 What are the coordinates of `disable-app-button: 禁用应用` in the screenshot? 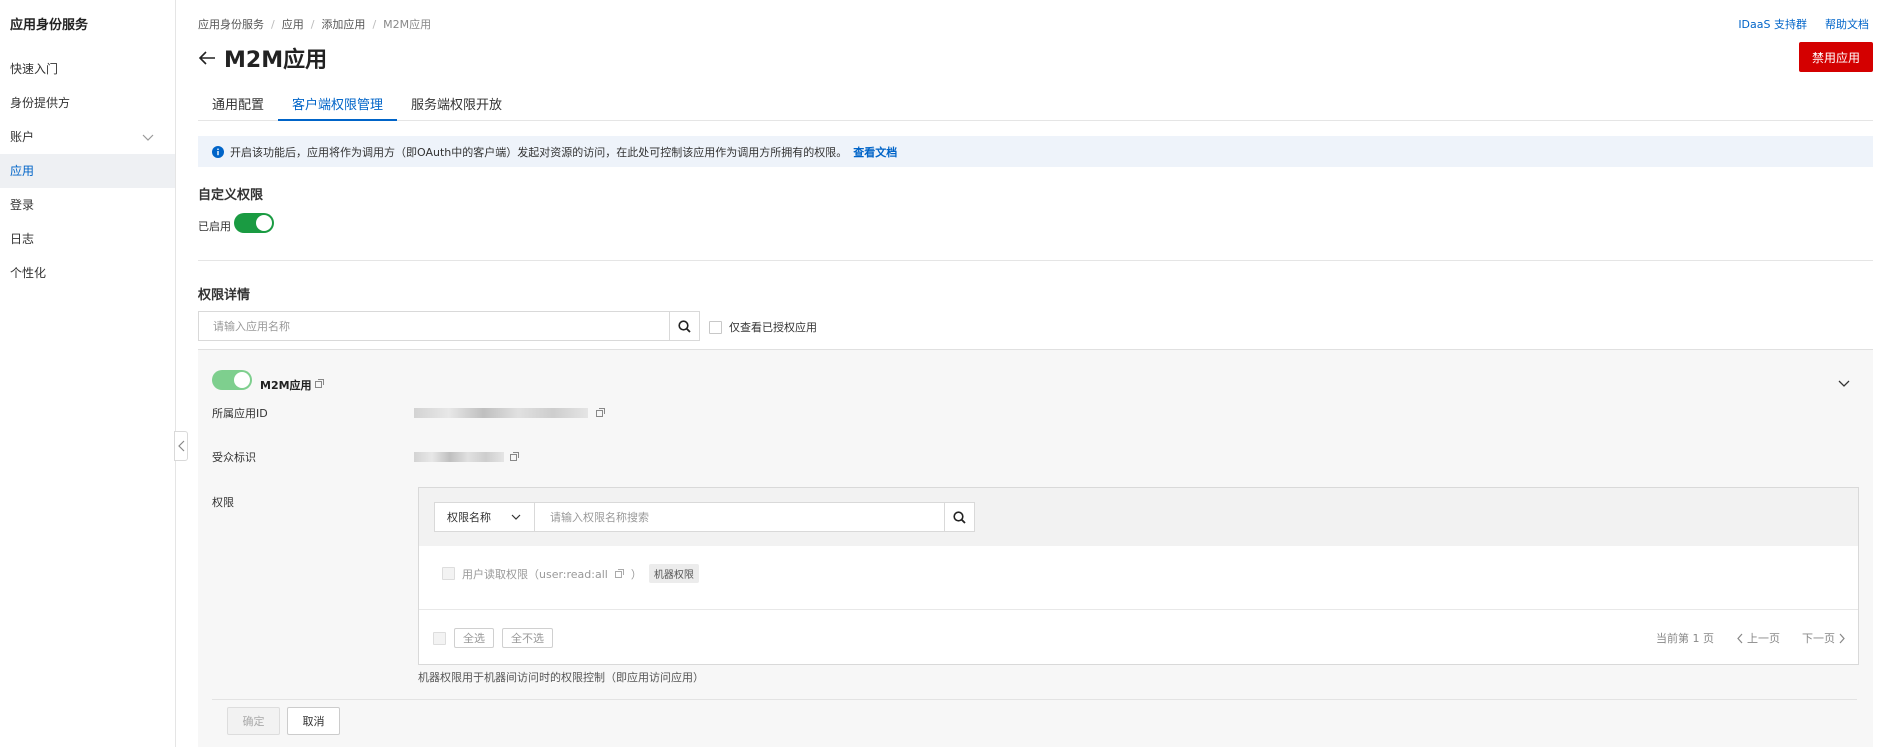 It's located at (1836, 57).